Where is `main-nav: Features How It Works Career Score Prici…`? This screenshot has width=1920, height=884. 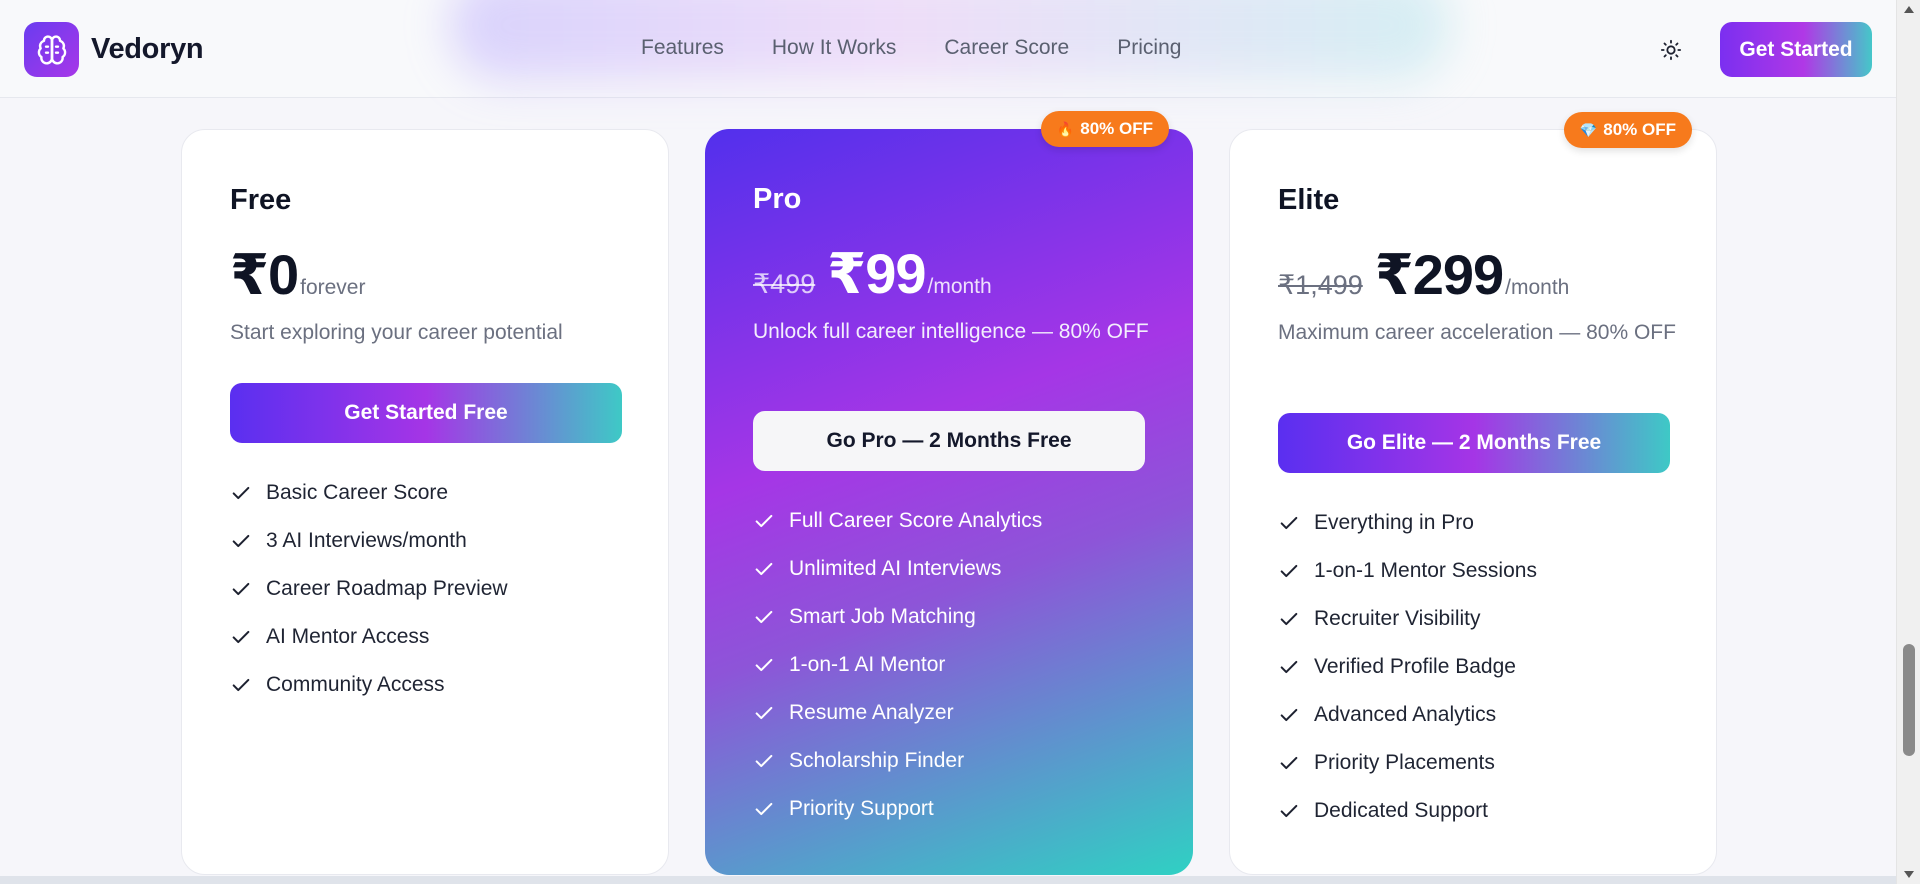 main-nav: Features How It Works Career Score Prici… is located at coordinates (911, 48).